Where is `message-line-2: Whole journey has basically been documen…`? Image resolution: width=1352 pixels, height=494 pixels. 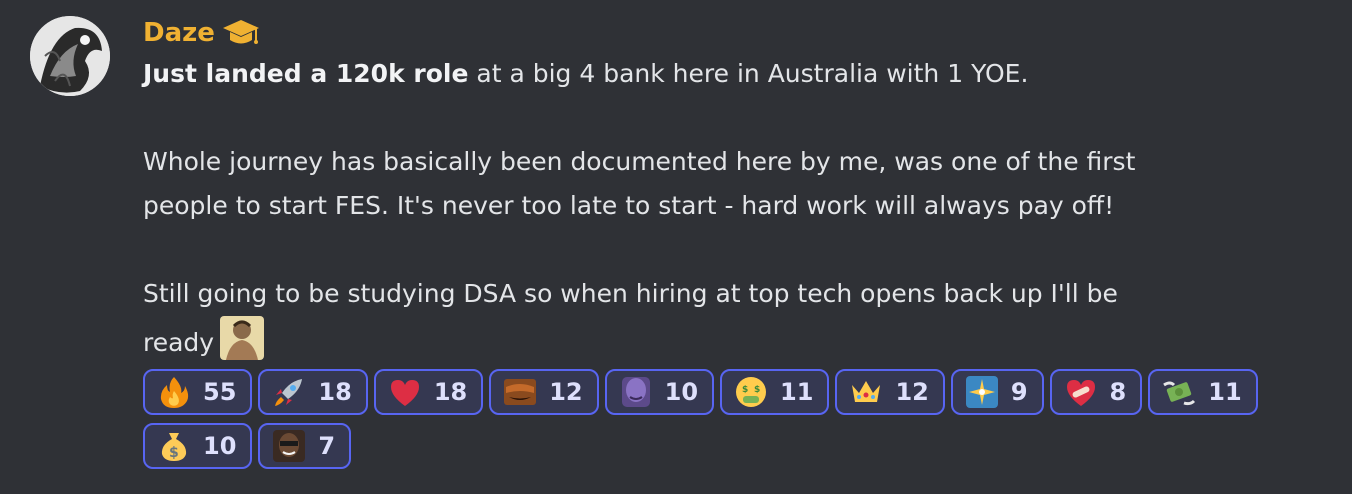 message-line-2: Whole journey has basically been documen… is located at coordinates (639, 161).